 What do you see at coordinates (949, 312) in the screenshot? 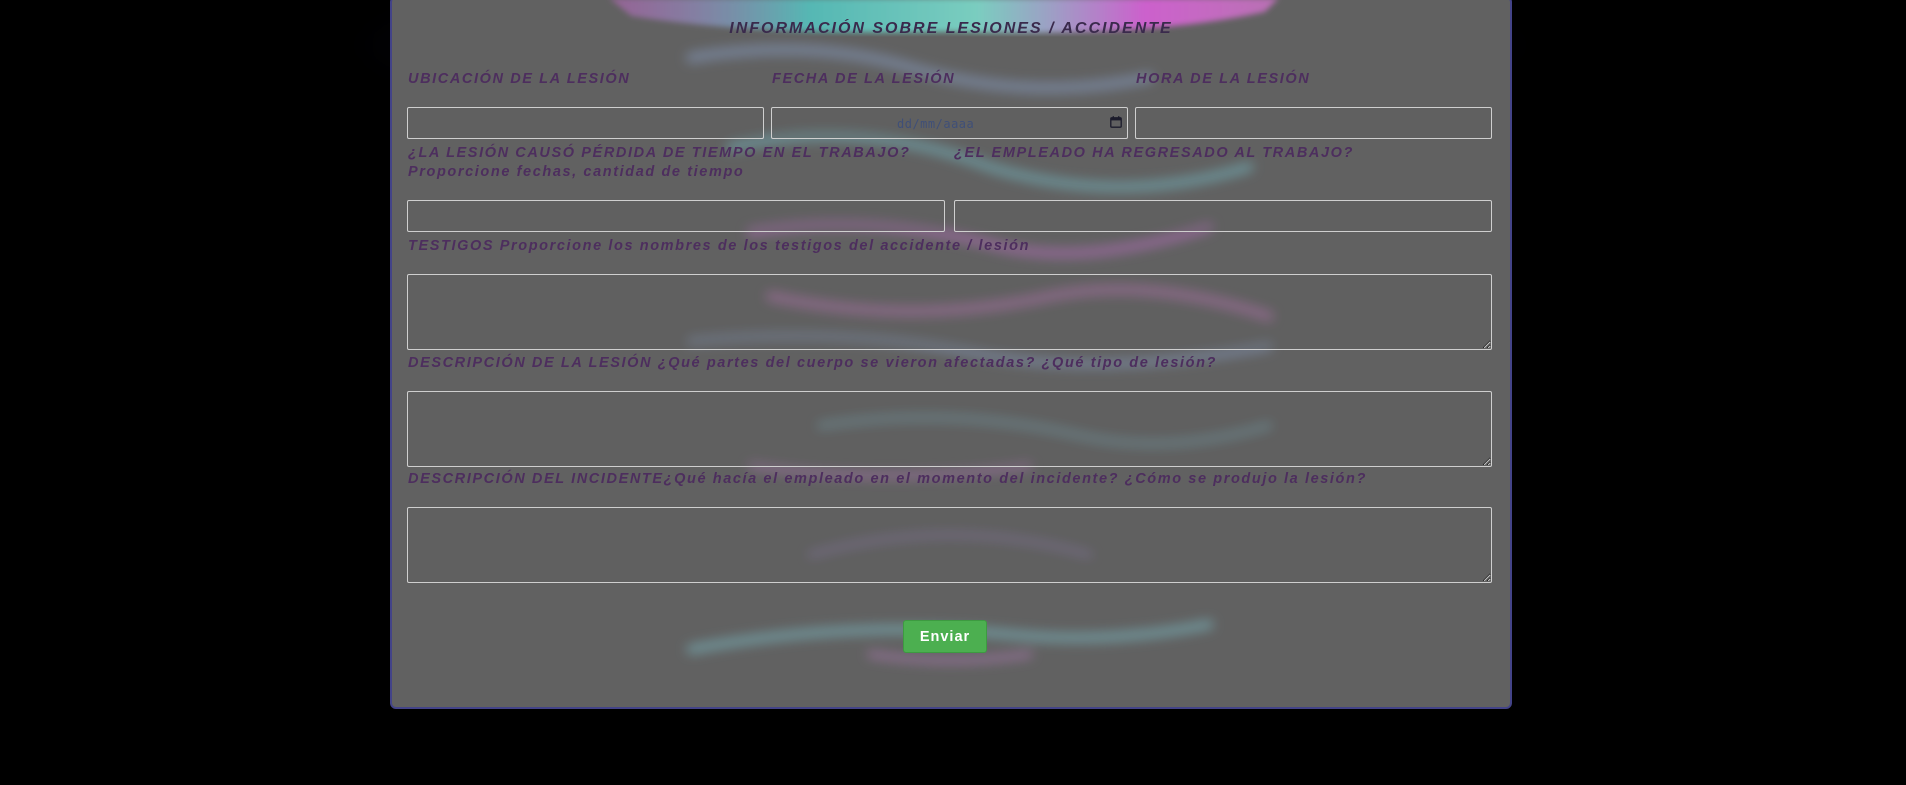
I see `witnesses-textarea` at bounding box center [949, 312].